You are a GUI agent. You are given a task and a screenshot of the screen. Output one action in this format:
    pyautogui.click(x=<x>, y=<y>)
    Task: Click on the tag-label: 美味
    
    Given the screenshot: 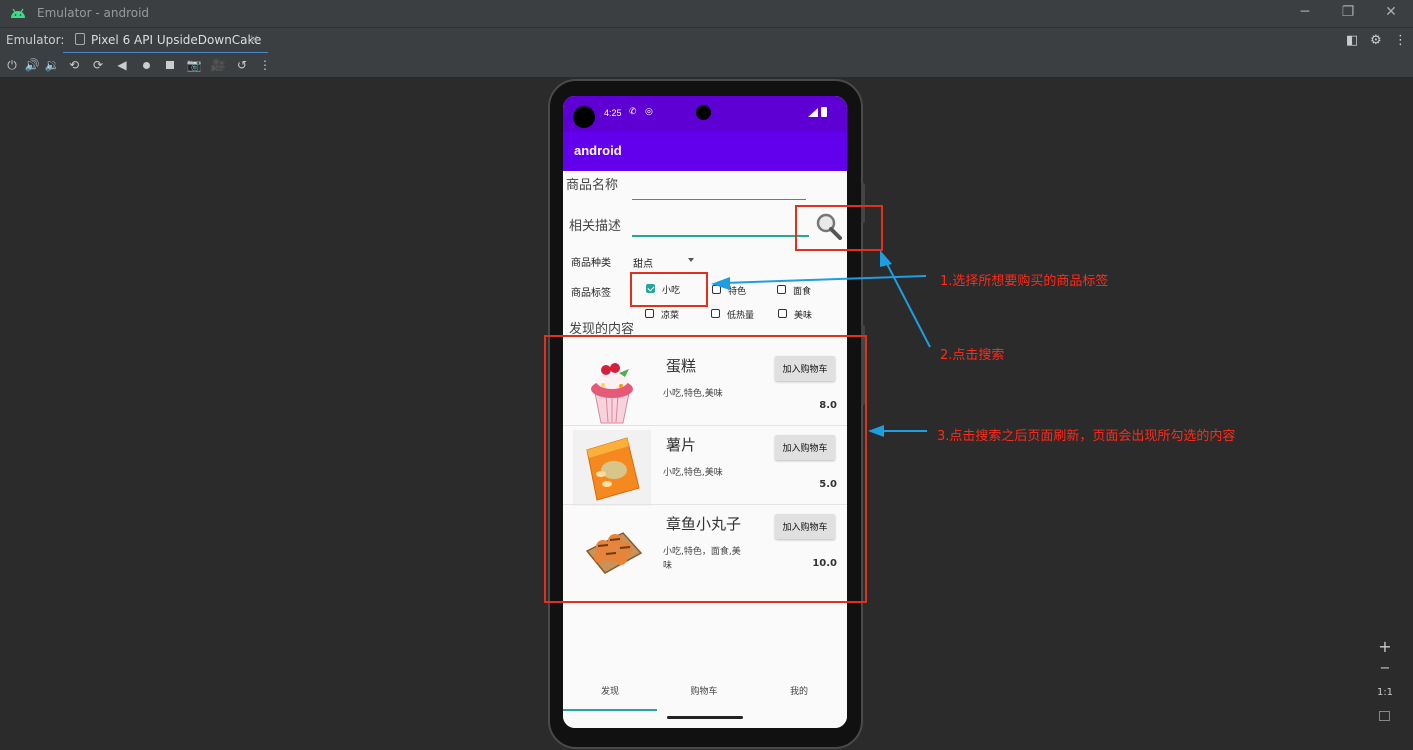 What is the action you would take?
    pyautogui.click(x=803, y=316)
    